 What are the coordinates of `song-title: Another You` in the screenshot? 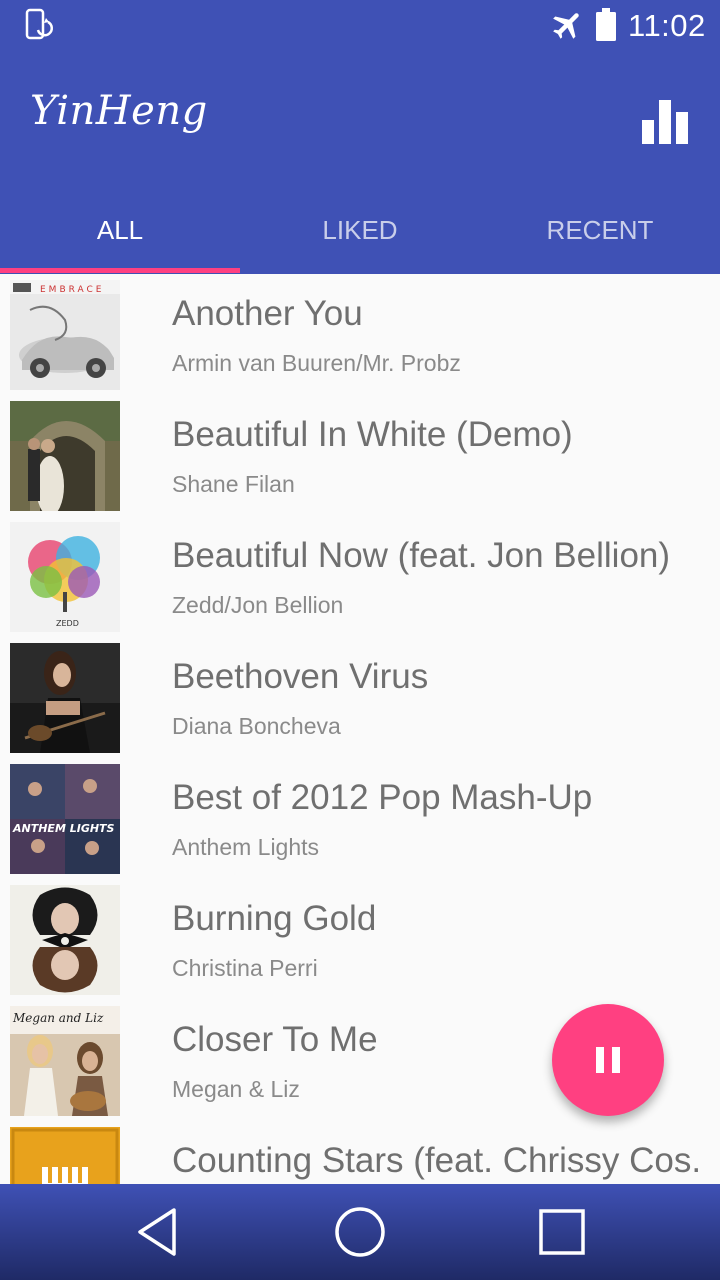 It's located at (267, 313).